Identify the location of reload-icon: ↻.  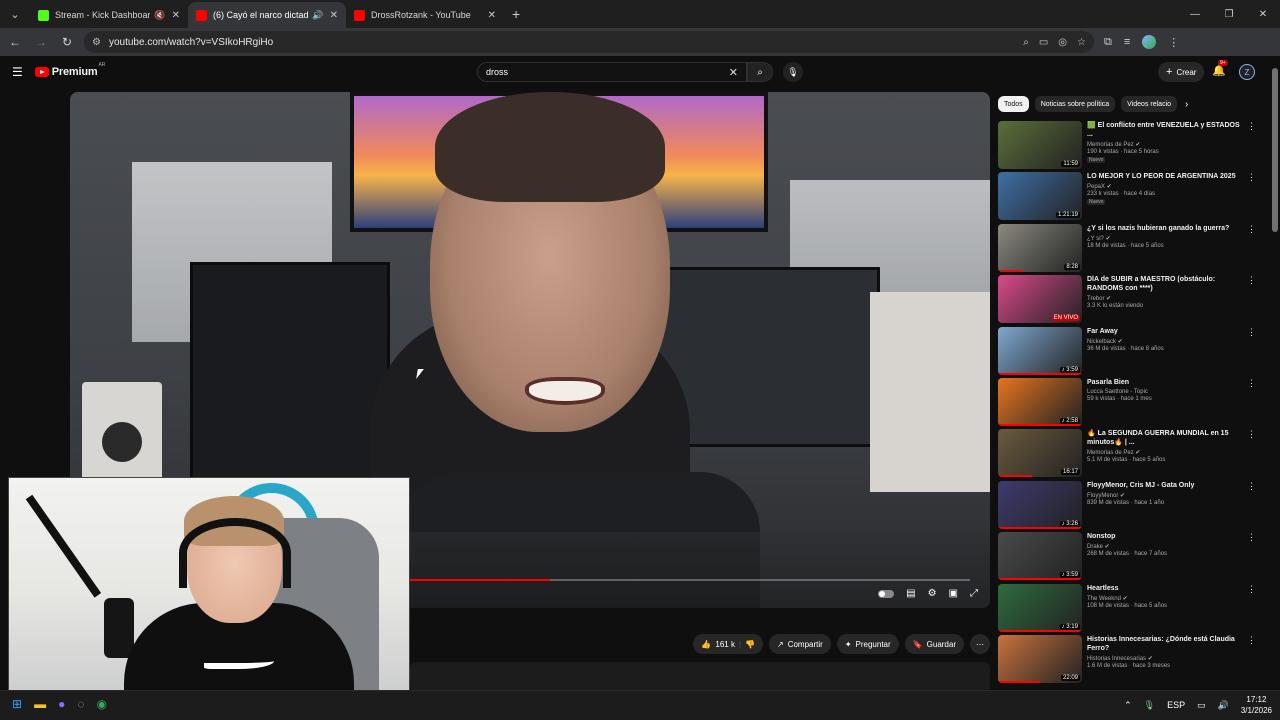
(67, 42).